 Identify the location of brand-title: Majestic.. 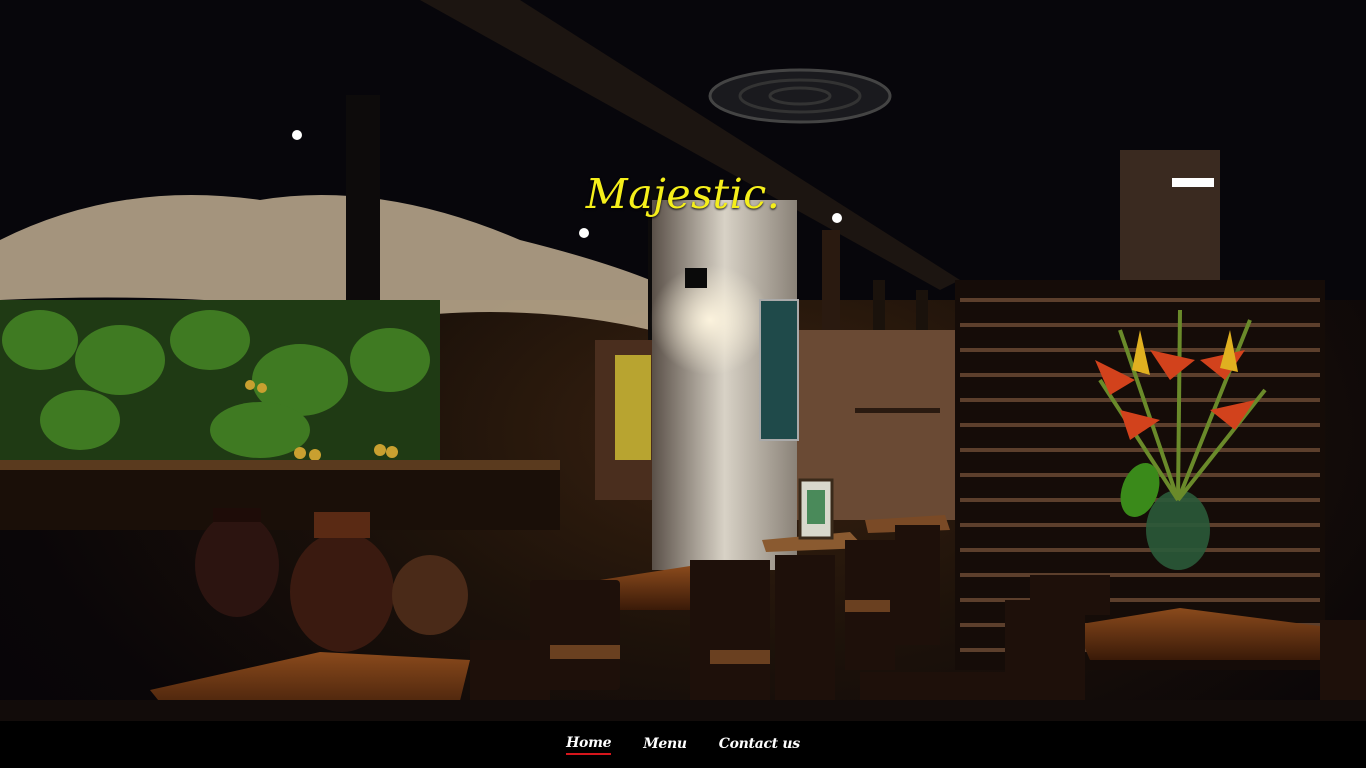
(683, 194).